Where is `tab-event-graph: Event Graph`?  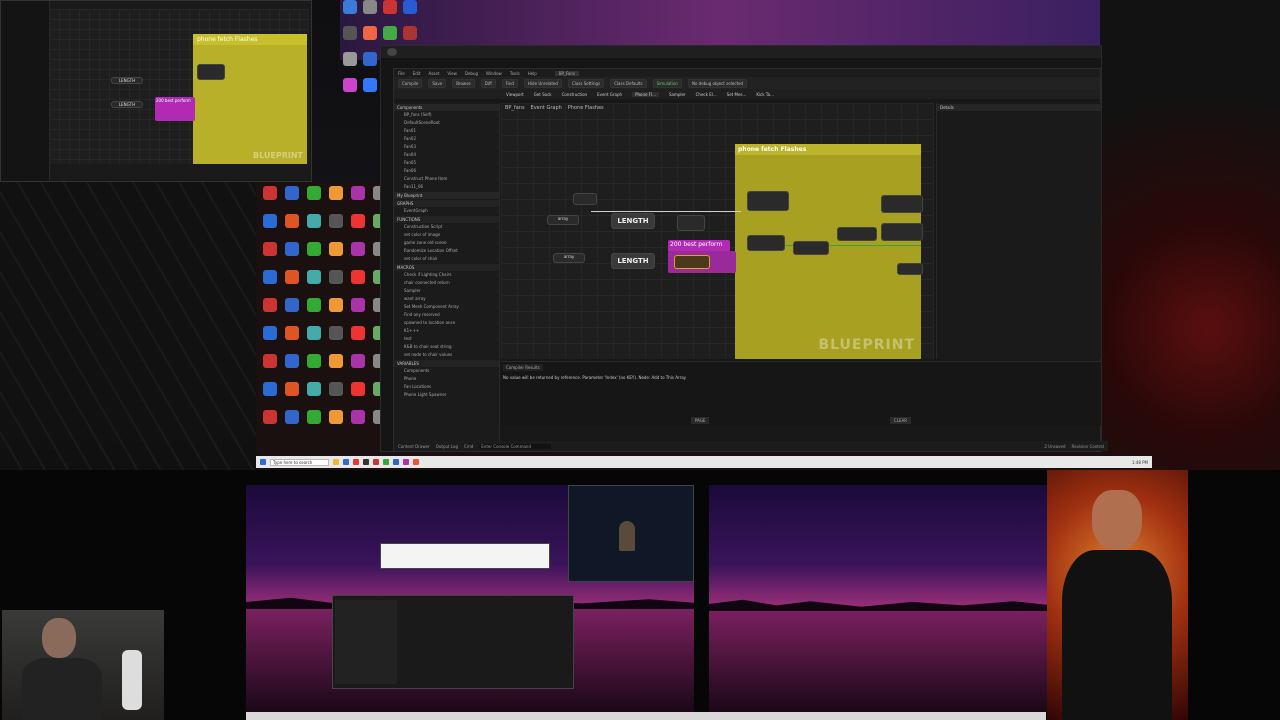 tab-event-graph: Event Graph is located at coordinates (609, 94).